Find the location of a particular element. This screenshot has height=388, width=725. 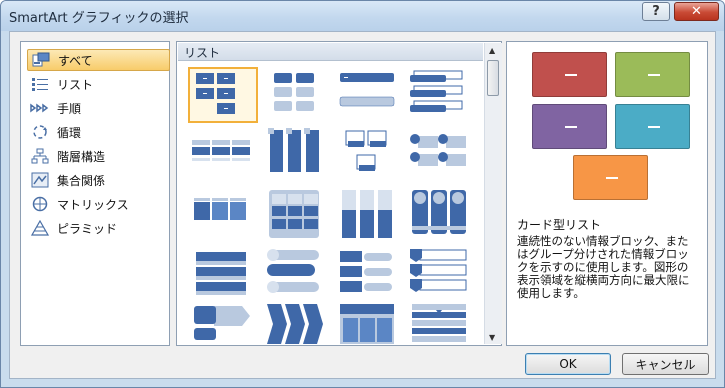

category-label: 階層構造 is located at coordinates (81, 156).